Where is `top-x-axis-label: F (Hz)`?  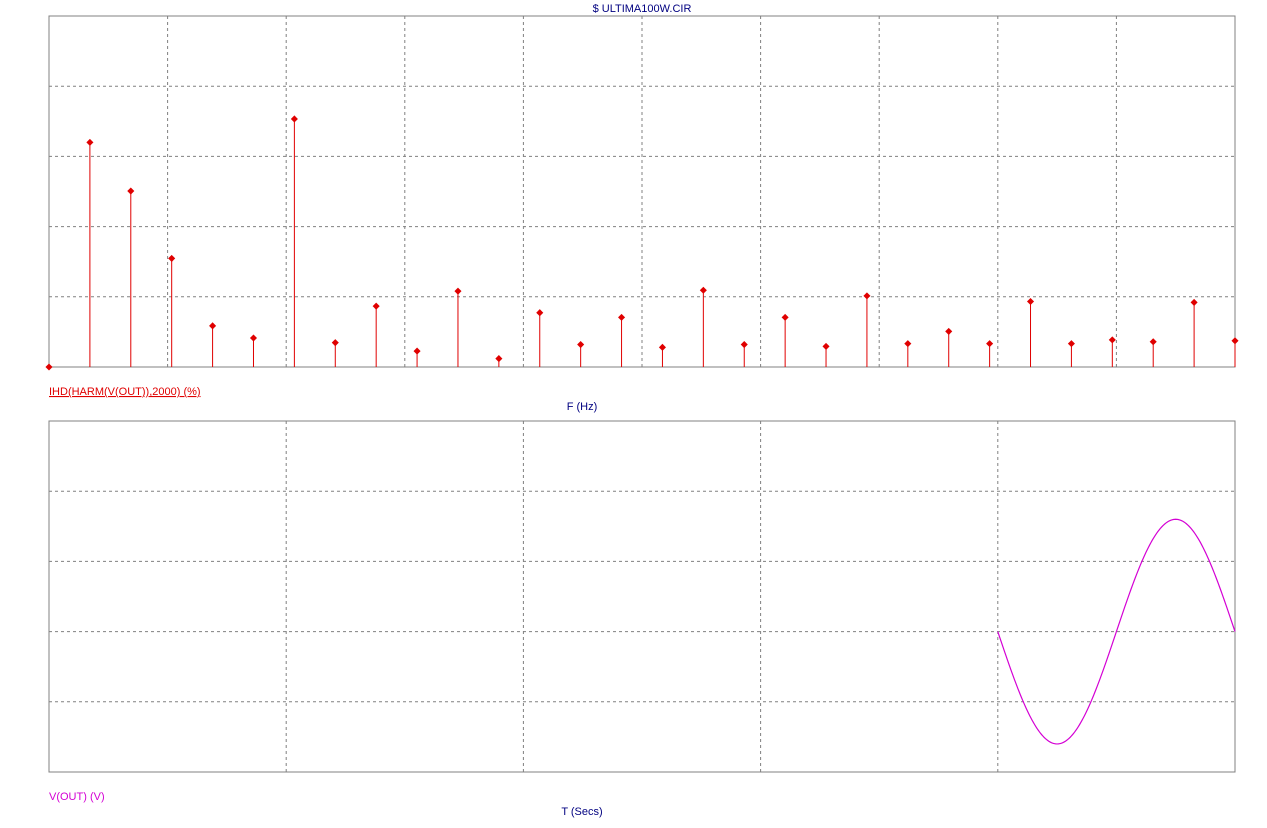
top-x-axis-label: F (Hz) is located at coordinates (582, 407).